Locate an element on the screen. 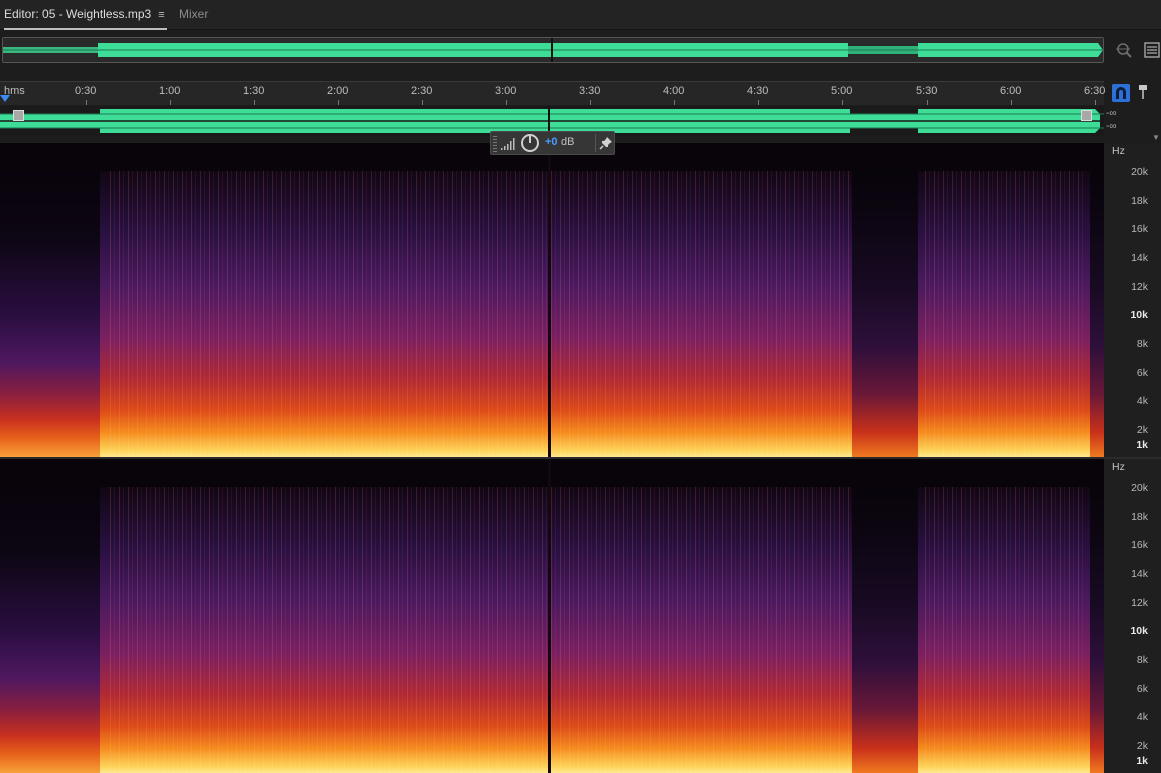 This screenshot has height=773, width=1161. tick-label: 4:00 is located at coordinates (674, 91).